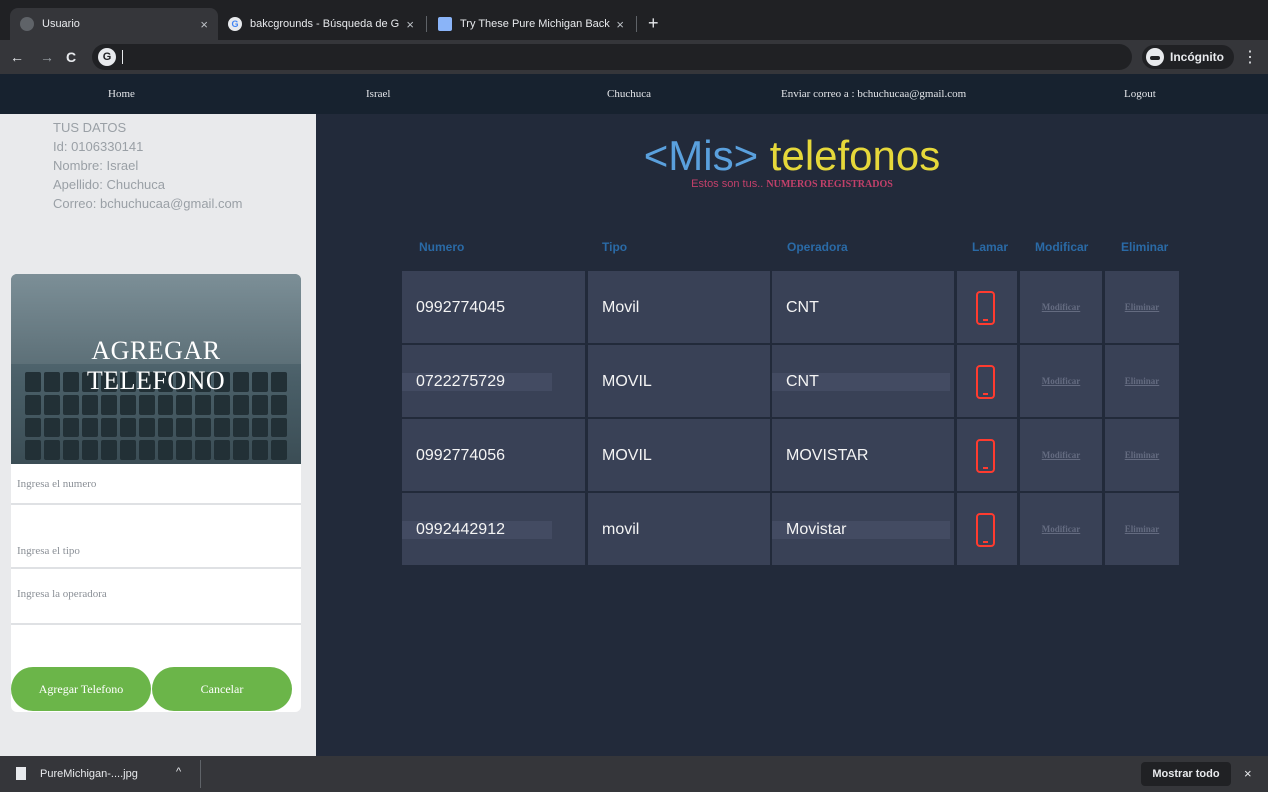 This screenshot has width=1268, height=792. I want to click on tipo-input: Ingresa el tipo, so click(156, 537).